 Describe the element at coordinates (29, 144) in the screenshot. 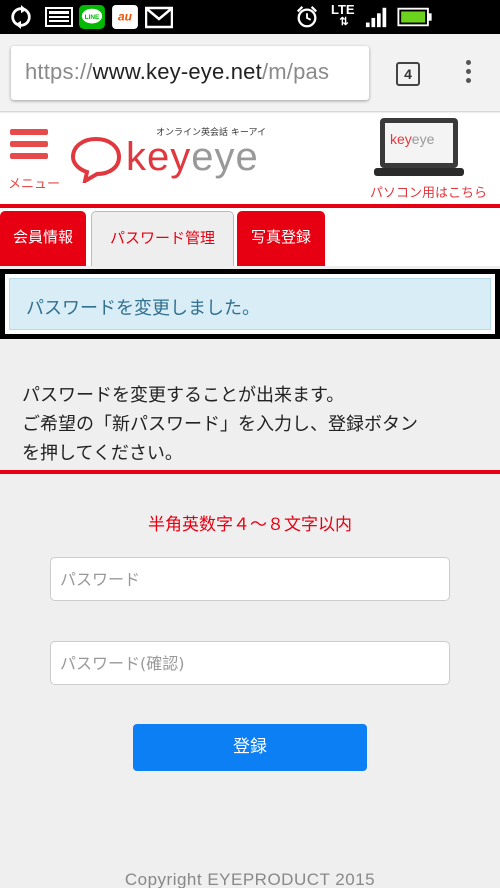

I see `hamburger-icon` at that location.